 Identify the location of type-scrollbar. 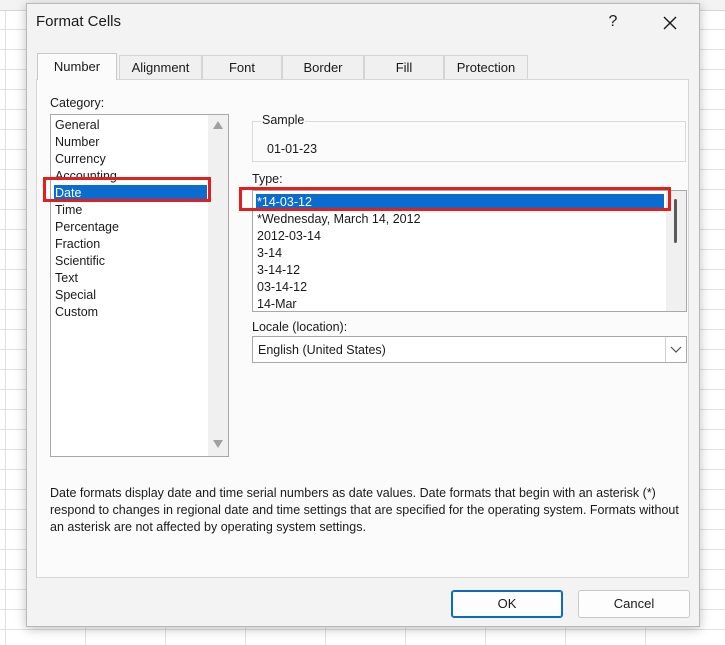
(676, 251).